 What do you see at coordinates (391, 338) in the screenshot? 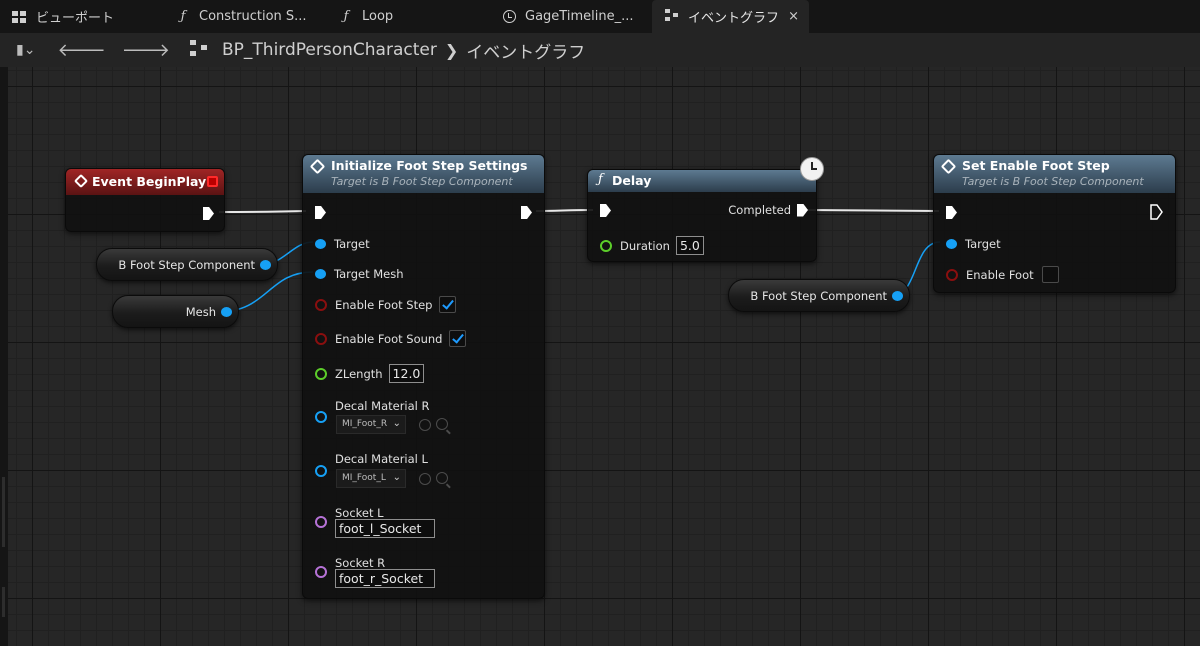
I see `enable-foot-sound-pin: Enable Foot Sound` at bounding box center [391, 338].